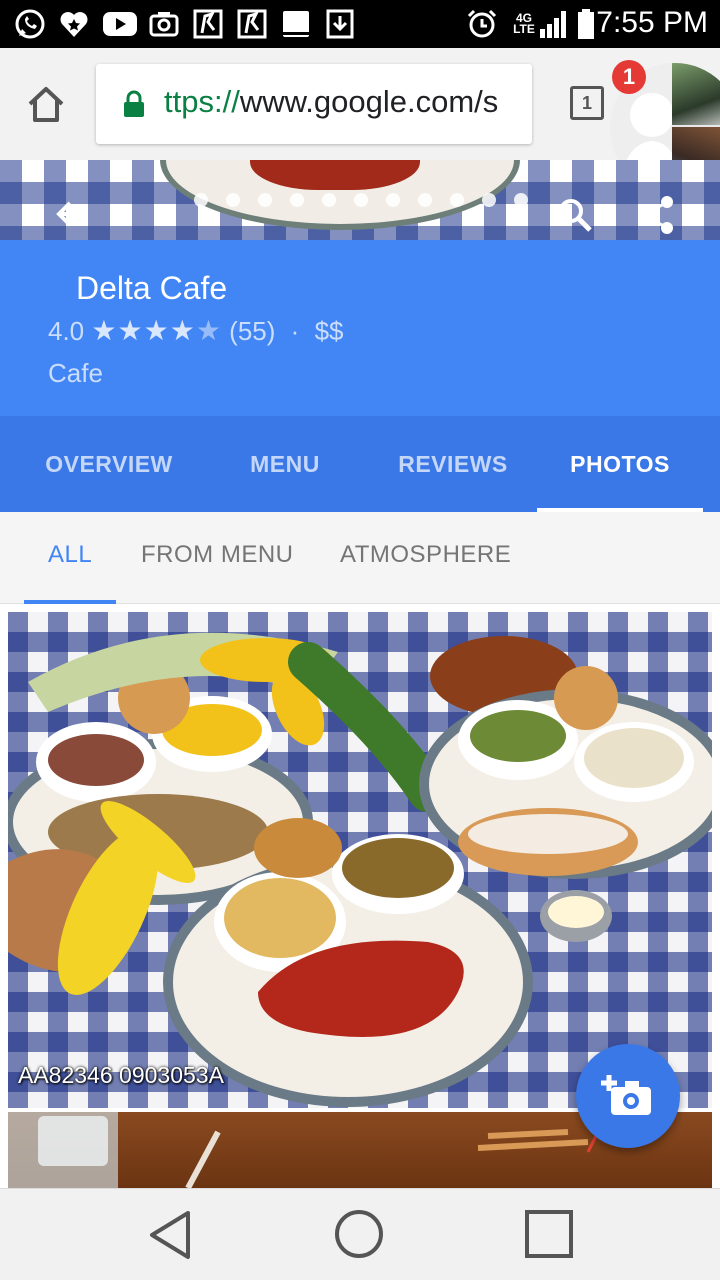  I want to click on photo-filter-tabs: ALL FROM MENU ATMOSPHERE, so click(360, 558).